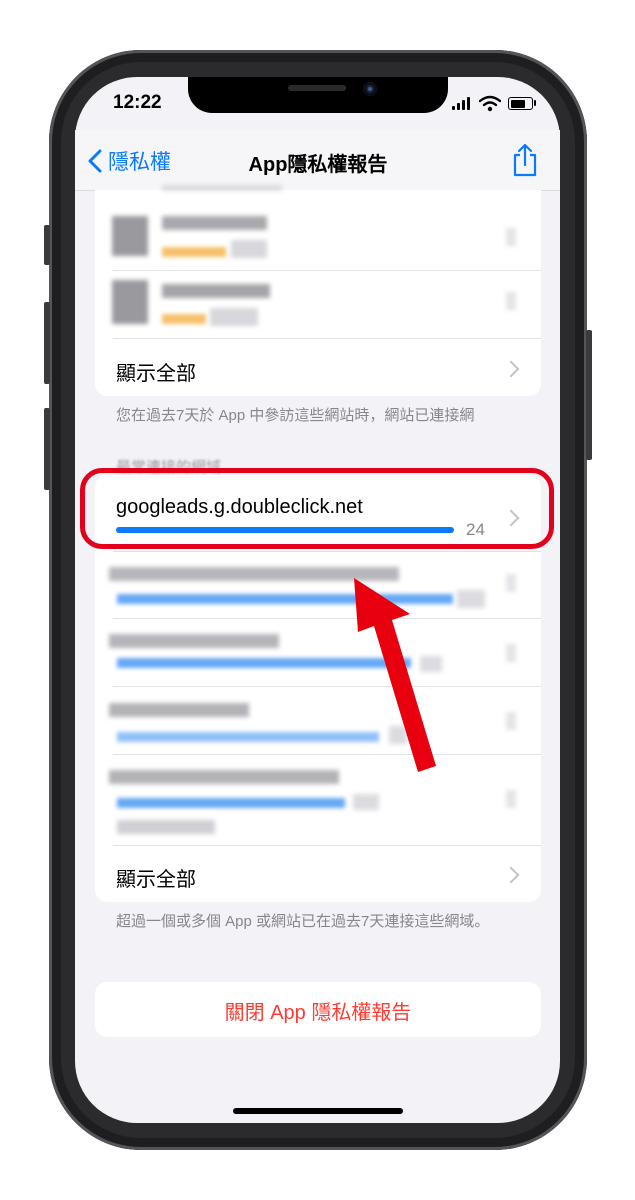  I want to click on close-report-button: 關閉 App 隱私權報告, so click(318, 1009).